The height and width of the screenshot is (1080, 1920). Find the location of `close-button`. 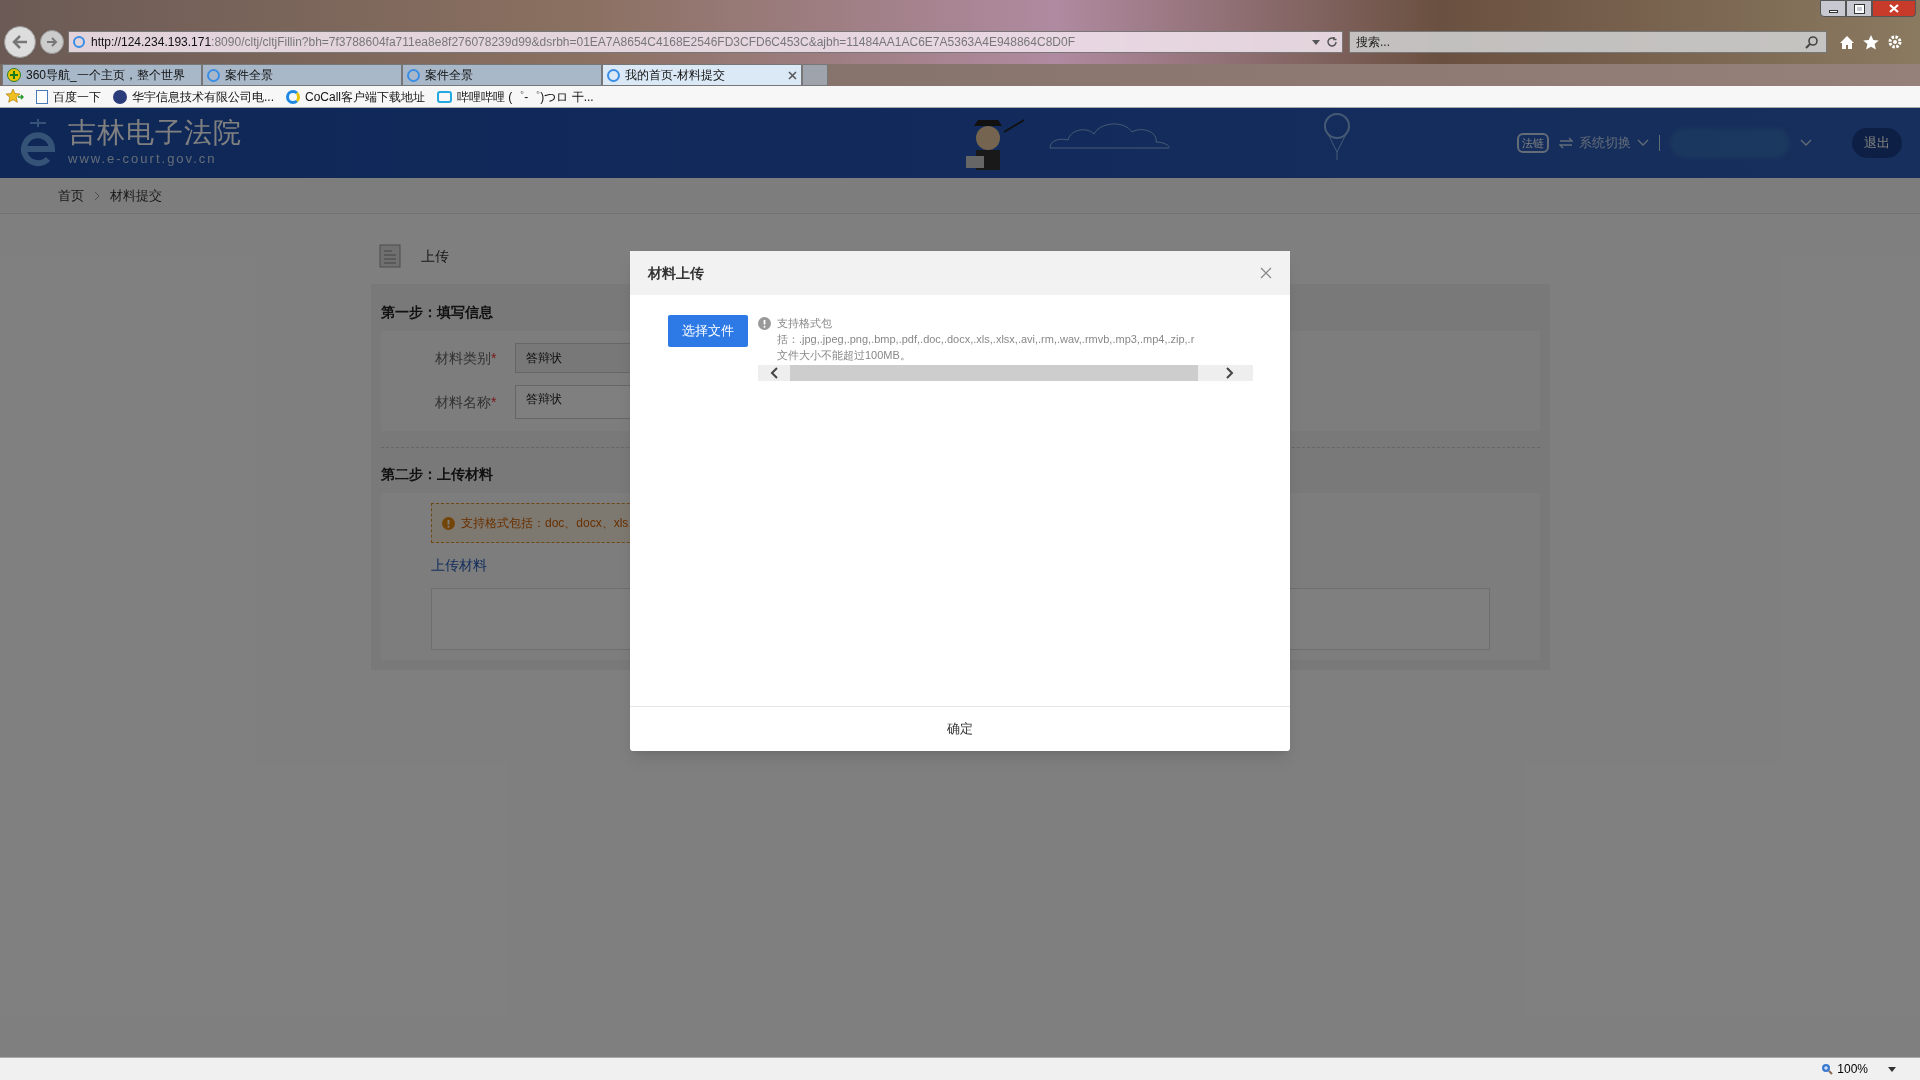

close-button is located at coordinates (1894, 8).